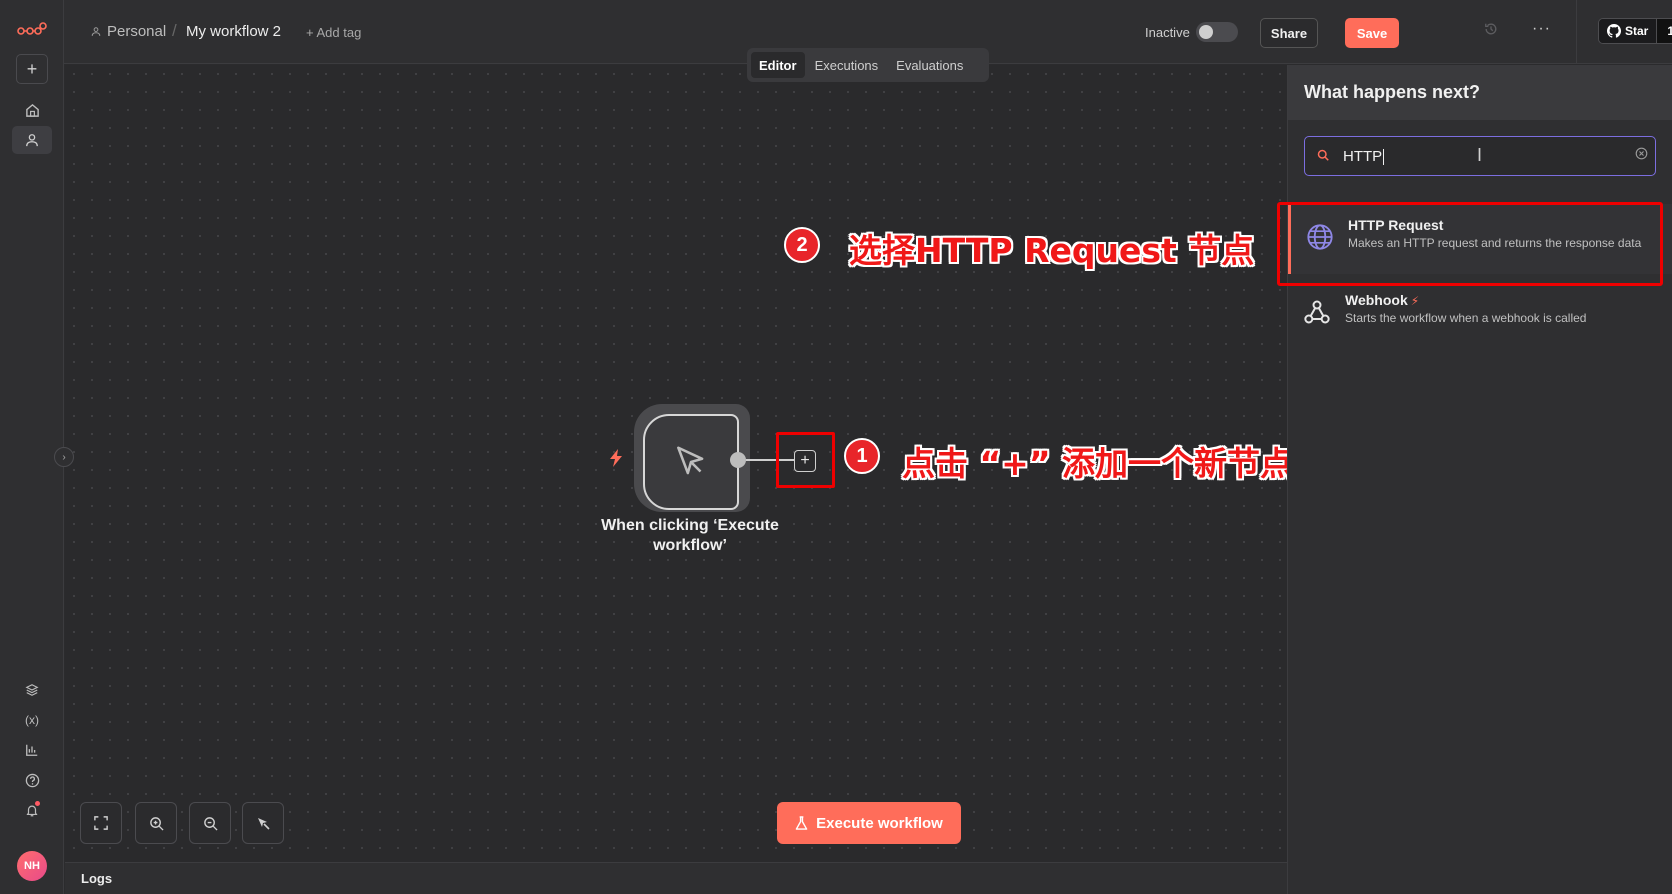 This screenshot has width=1672, height=894. Describe the element at coordinates (32, 810) in the screenshot. I see `notifications-bell-icon` at that location.